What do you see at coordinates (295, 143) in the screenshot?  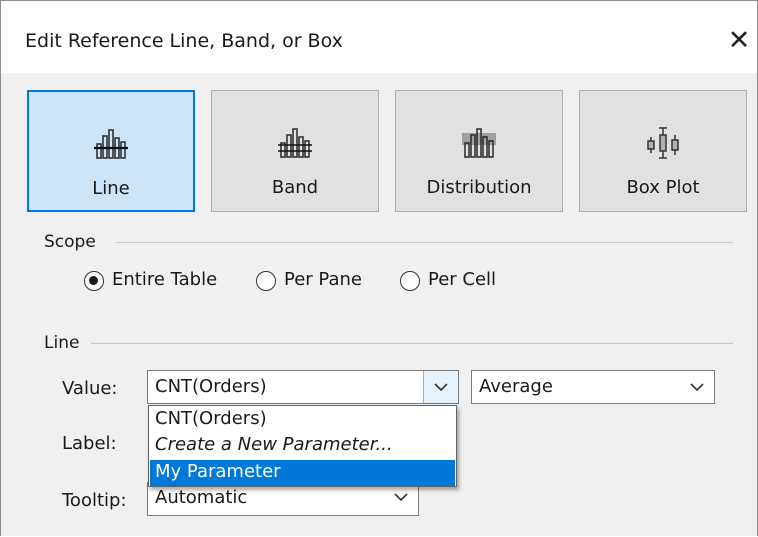 I see `reference-band-icon` at bounding box center [295, 143].